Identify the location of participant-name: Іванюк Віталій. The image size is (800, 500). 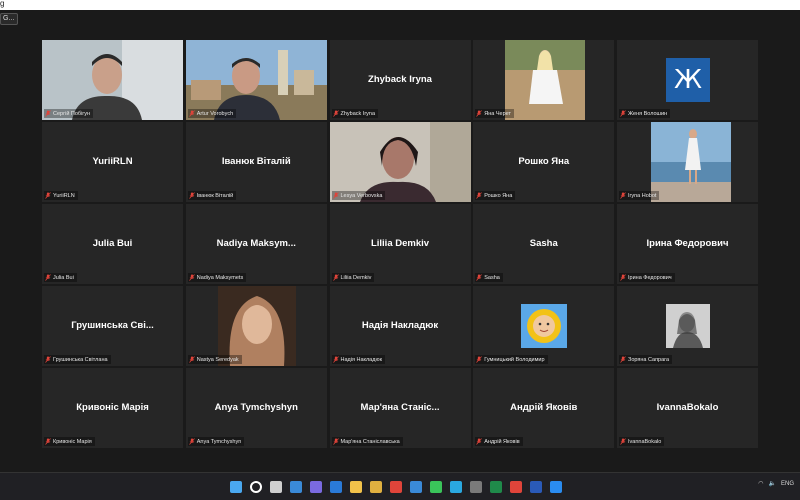
(215, 195).